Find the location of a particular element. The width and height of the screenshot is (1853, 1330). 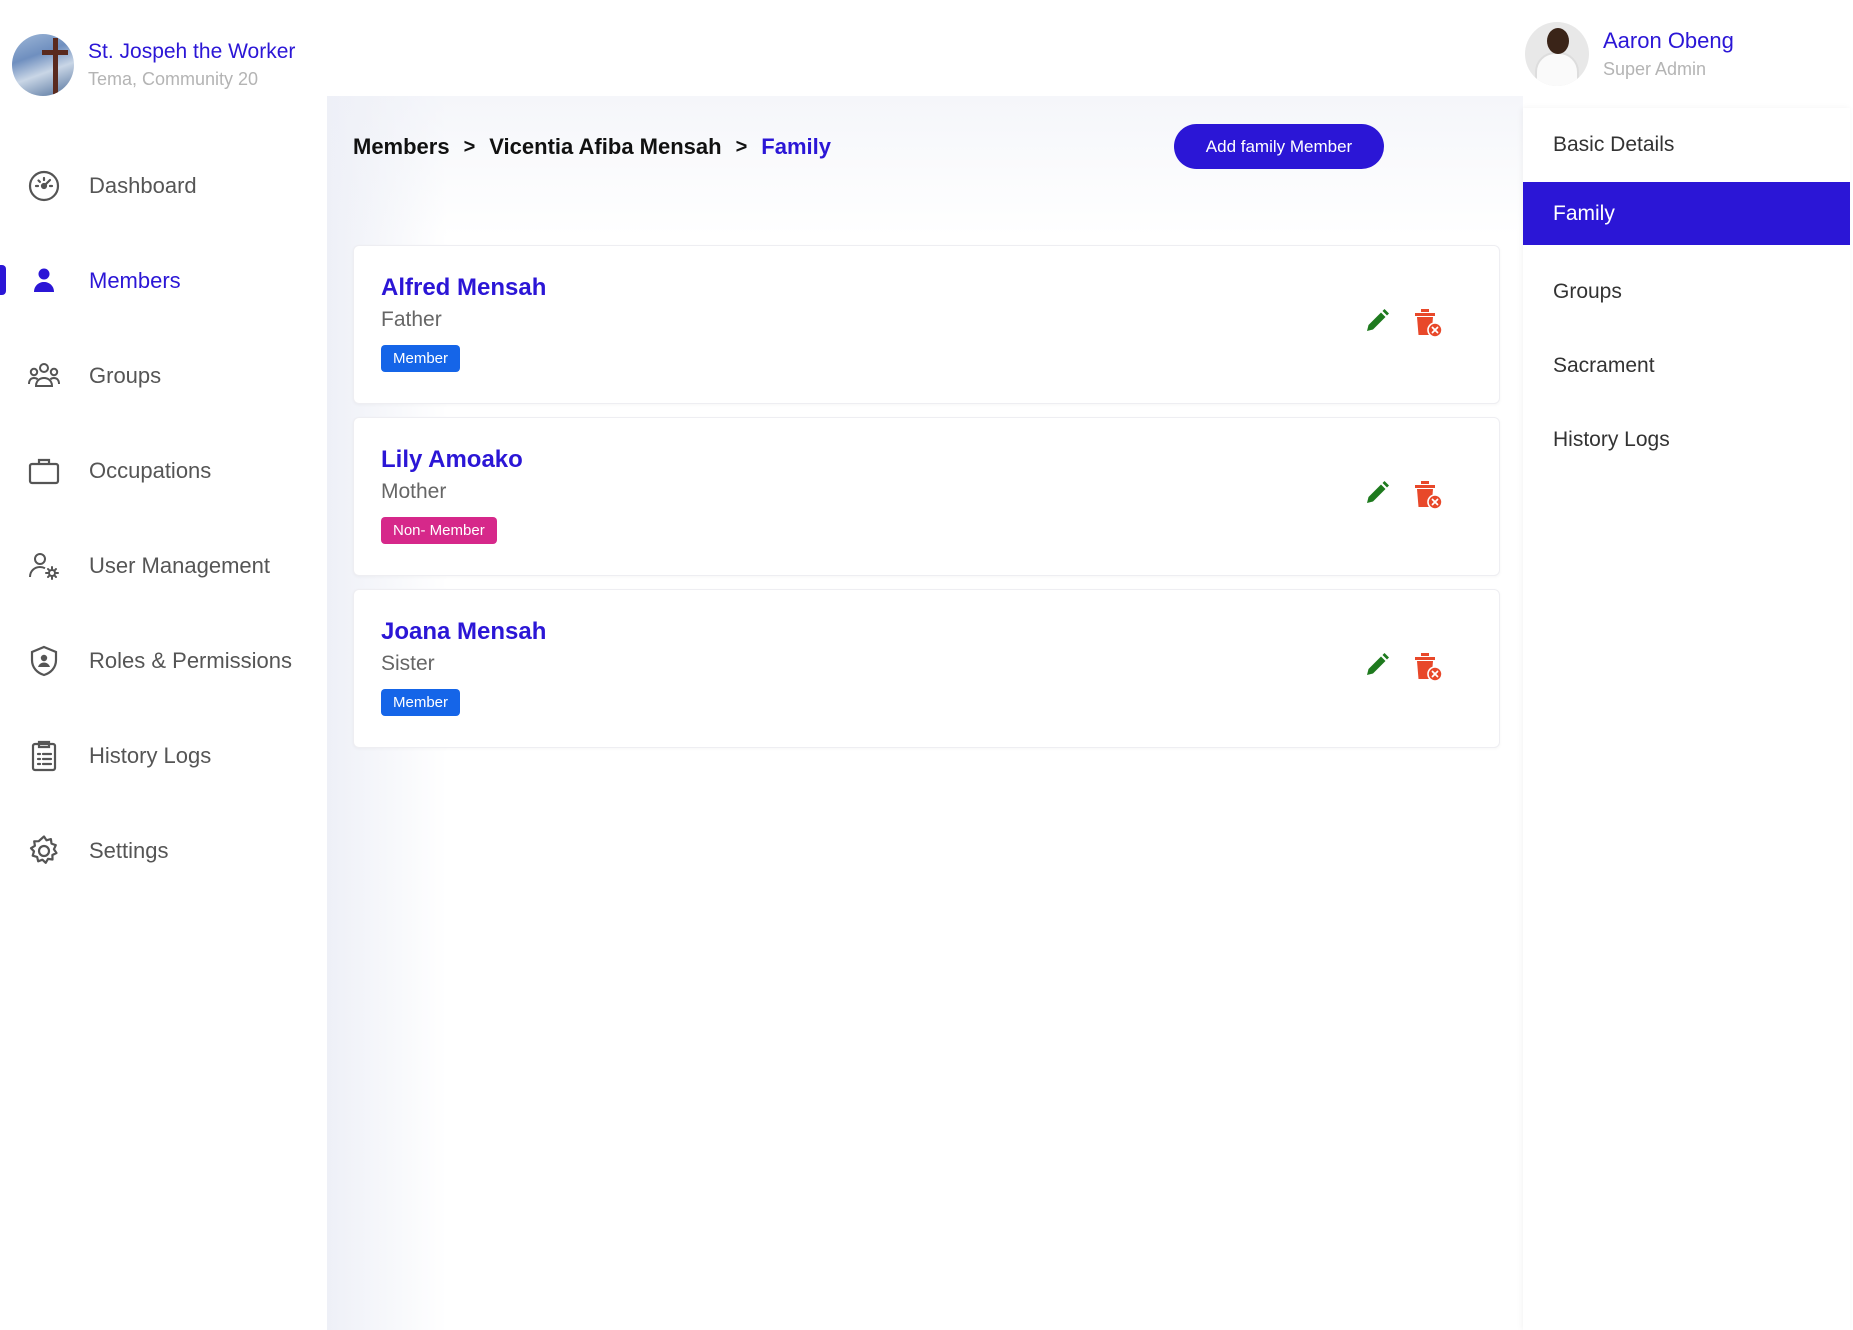

sidebar-item-history-logs: History Logs is located at coordinates (163, 755).